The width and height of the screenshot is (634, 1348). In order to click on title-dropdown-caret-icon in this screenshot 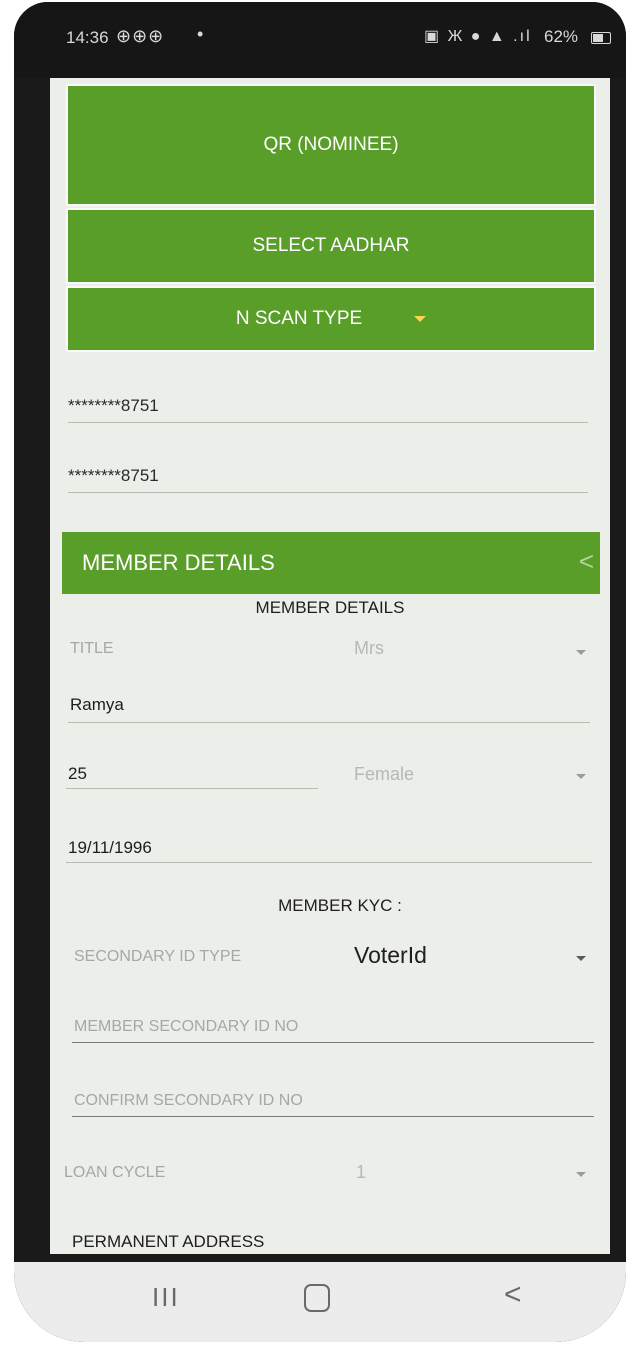, I will do `click(581, 652)`.